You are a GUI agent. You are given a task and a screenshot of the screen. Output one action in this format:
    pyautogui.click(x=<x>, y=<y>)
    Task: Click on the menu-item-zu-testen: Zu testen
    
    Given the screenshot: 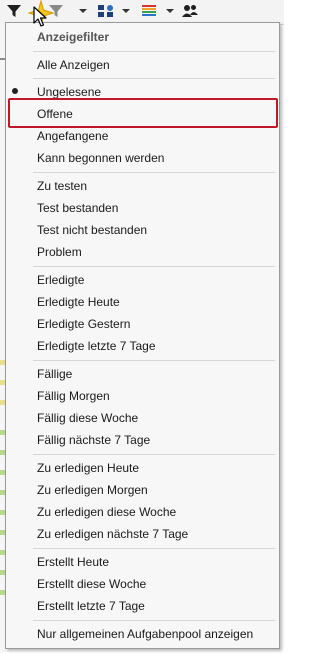 What is the action you would take?
    pyautogui.click(x=142, y=186)
    